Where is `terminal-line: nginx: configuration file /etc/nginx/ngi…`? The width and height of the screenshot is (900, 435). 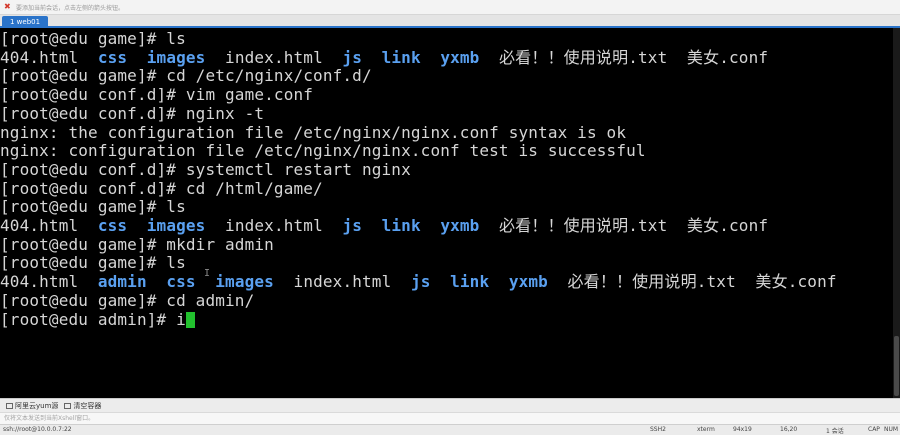 terminal-line: nginx: configuration file /etc/nginx/ngi… is located at coordinates (323, 150).